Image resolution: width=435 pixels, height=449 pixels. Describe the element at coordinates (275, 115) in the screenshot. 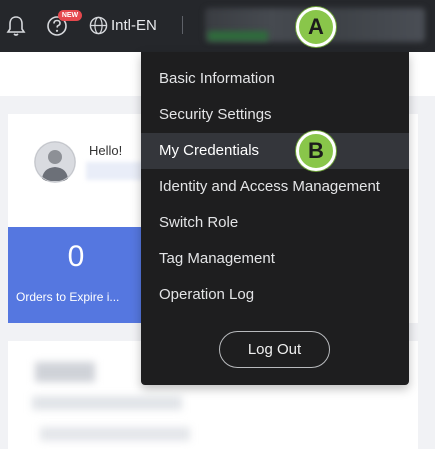

I see `menu-item-security-settings: Security Settings` at that location.